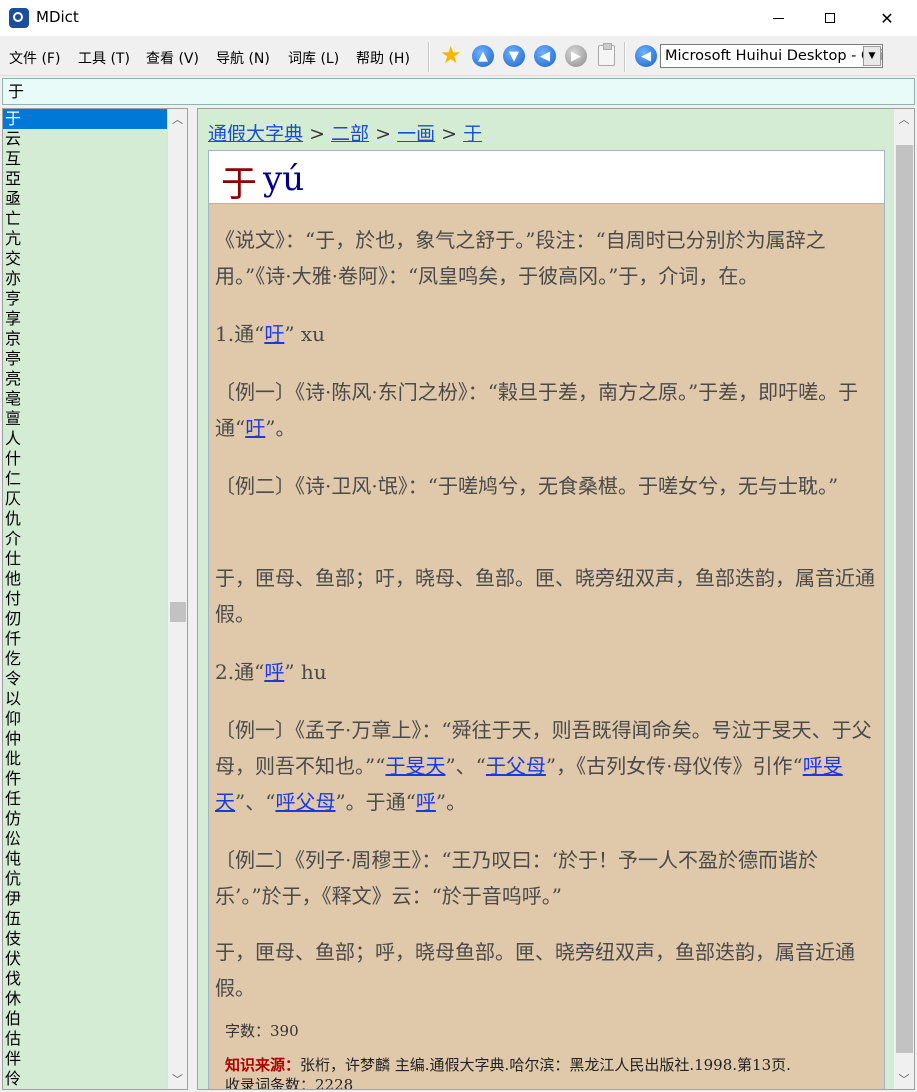  What do you see at coordinates (887, 18) in the screenshot?
I see `close-button: ✕` at bounding box center [887, 18].